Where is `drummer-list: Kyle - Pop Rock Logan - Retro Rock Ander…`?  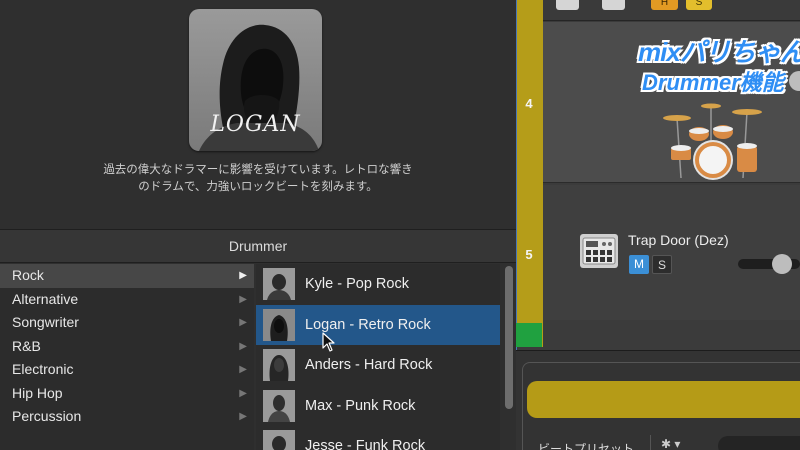 drummer-list: Kyle - Pop Rock Logan - Retro Rock Ander… is located at coordinates (378, 357).